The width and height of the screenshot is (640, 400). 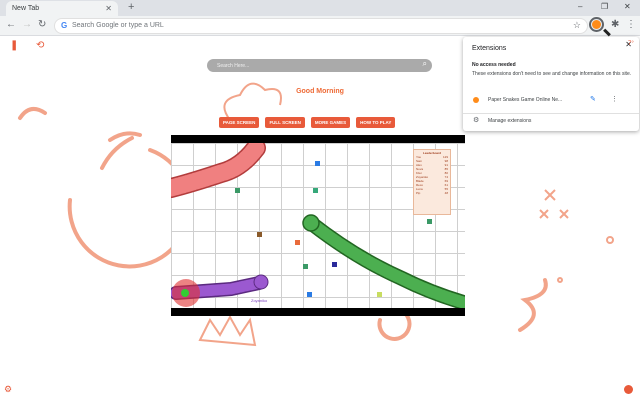 I want to click on search-icon: ⌕, so click(x=425, y=64).